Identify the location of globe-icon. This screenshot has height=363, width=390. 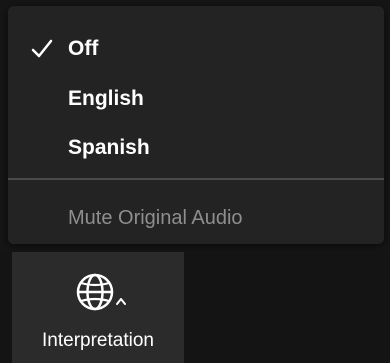
(95, 292).